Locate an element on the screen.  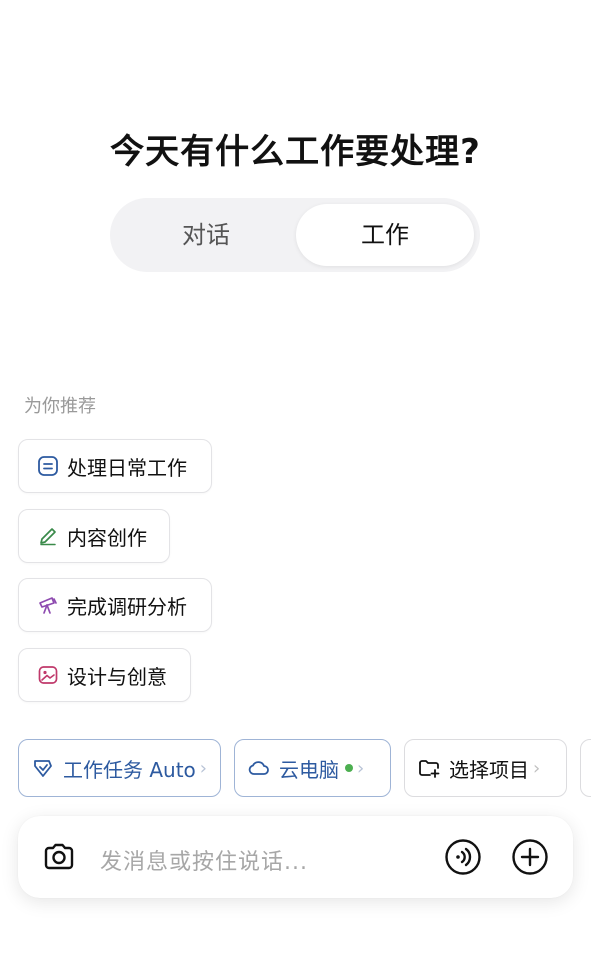
suggestion-research: 完成调研分析 is located at coordinates (115, 605).